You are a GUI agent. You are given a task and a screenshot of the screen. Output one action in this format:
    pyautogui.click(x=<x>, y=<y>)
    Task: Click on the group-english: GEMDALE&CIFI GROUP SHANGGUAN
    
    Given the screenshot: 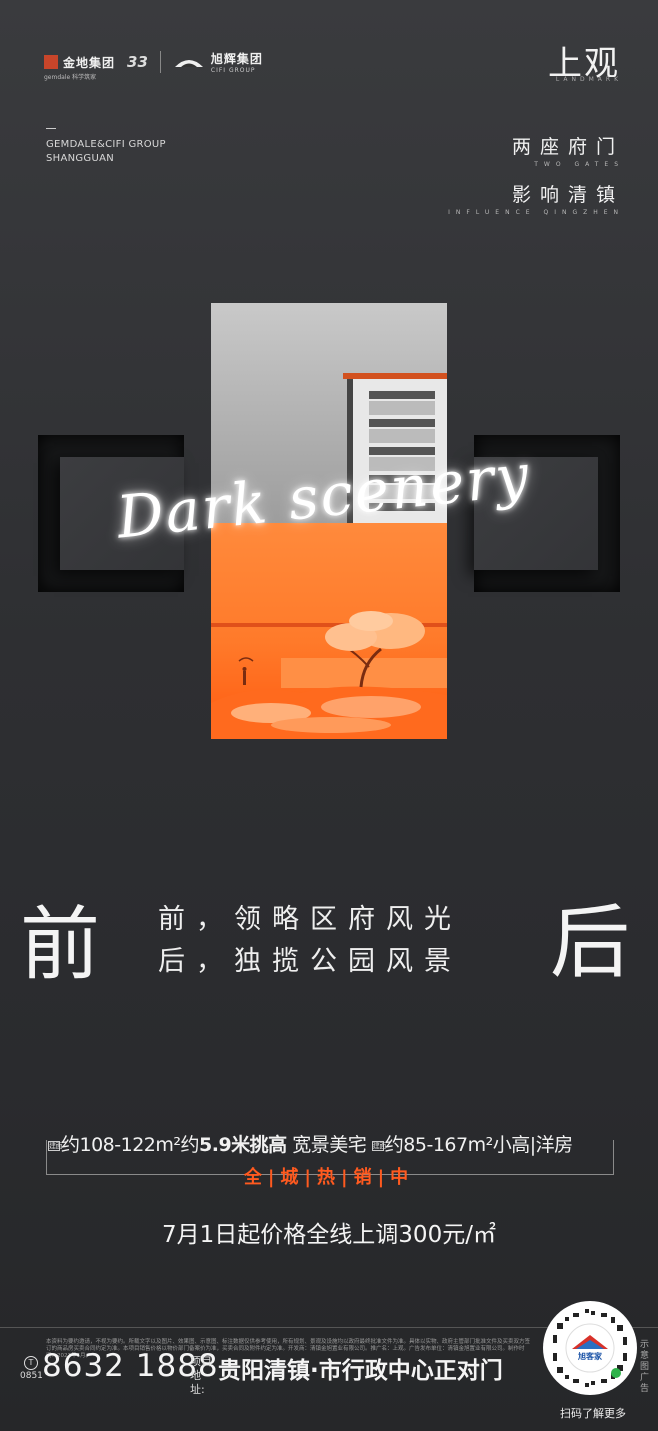 What is the action you would take?
    pyautogui.click(x=106, y=152)
    